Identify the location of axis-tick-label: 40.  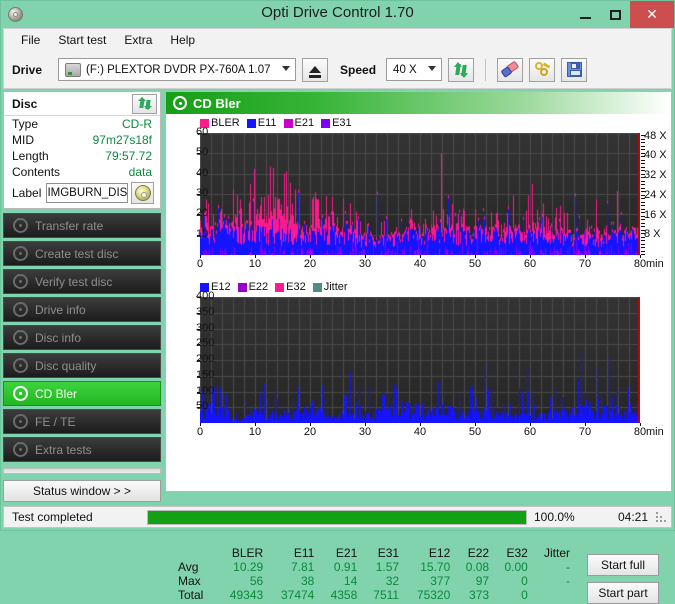
(420, 264).